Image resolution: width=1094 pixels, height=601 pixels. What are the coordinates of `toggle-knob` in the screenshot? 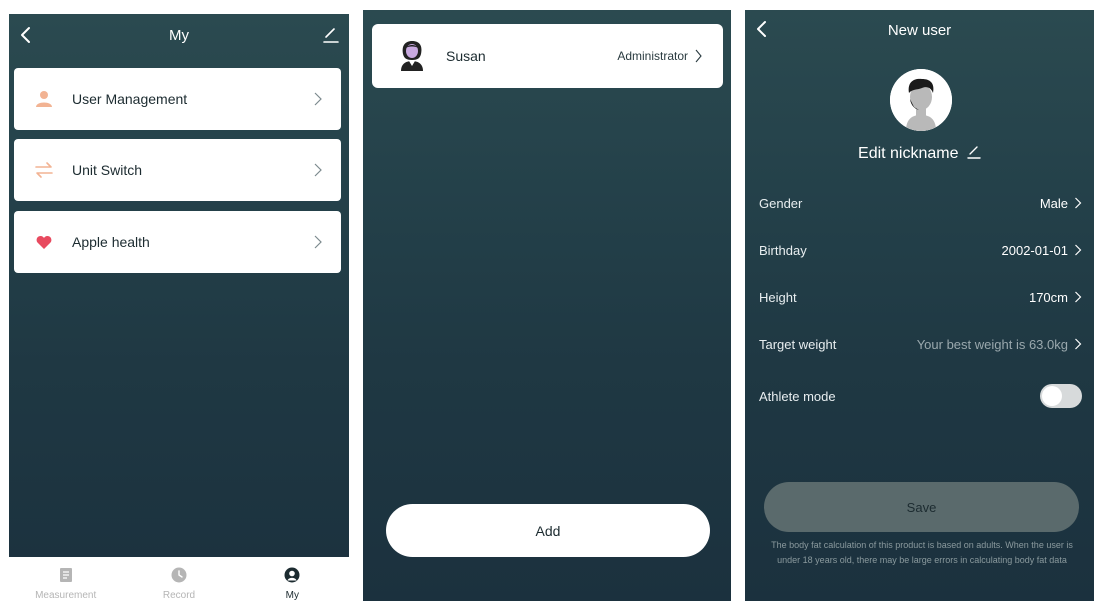 It's located at (1052, 396).